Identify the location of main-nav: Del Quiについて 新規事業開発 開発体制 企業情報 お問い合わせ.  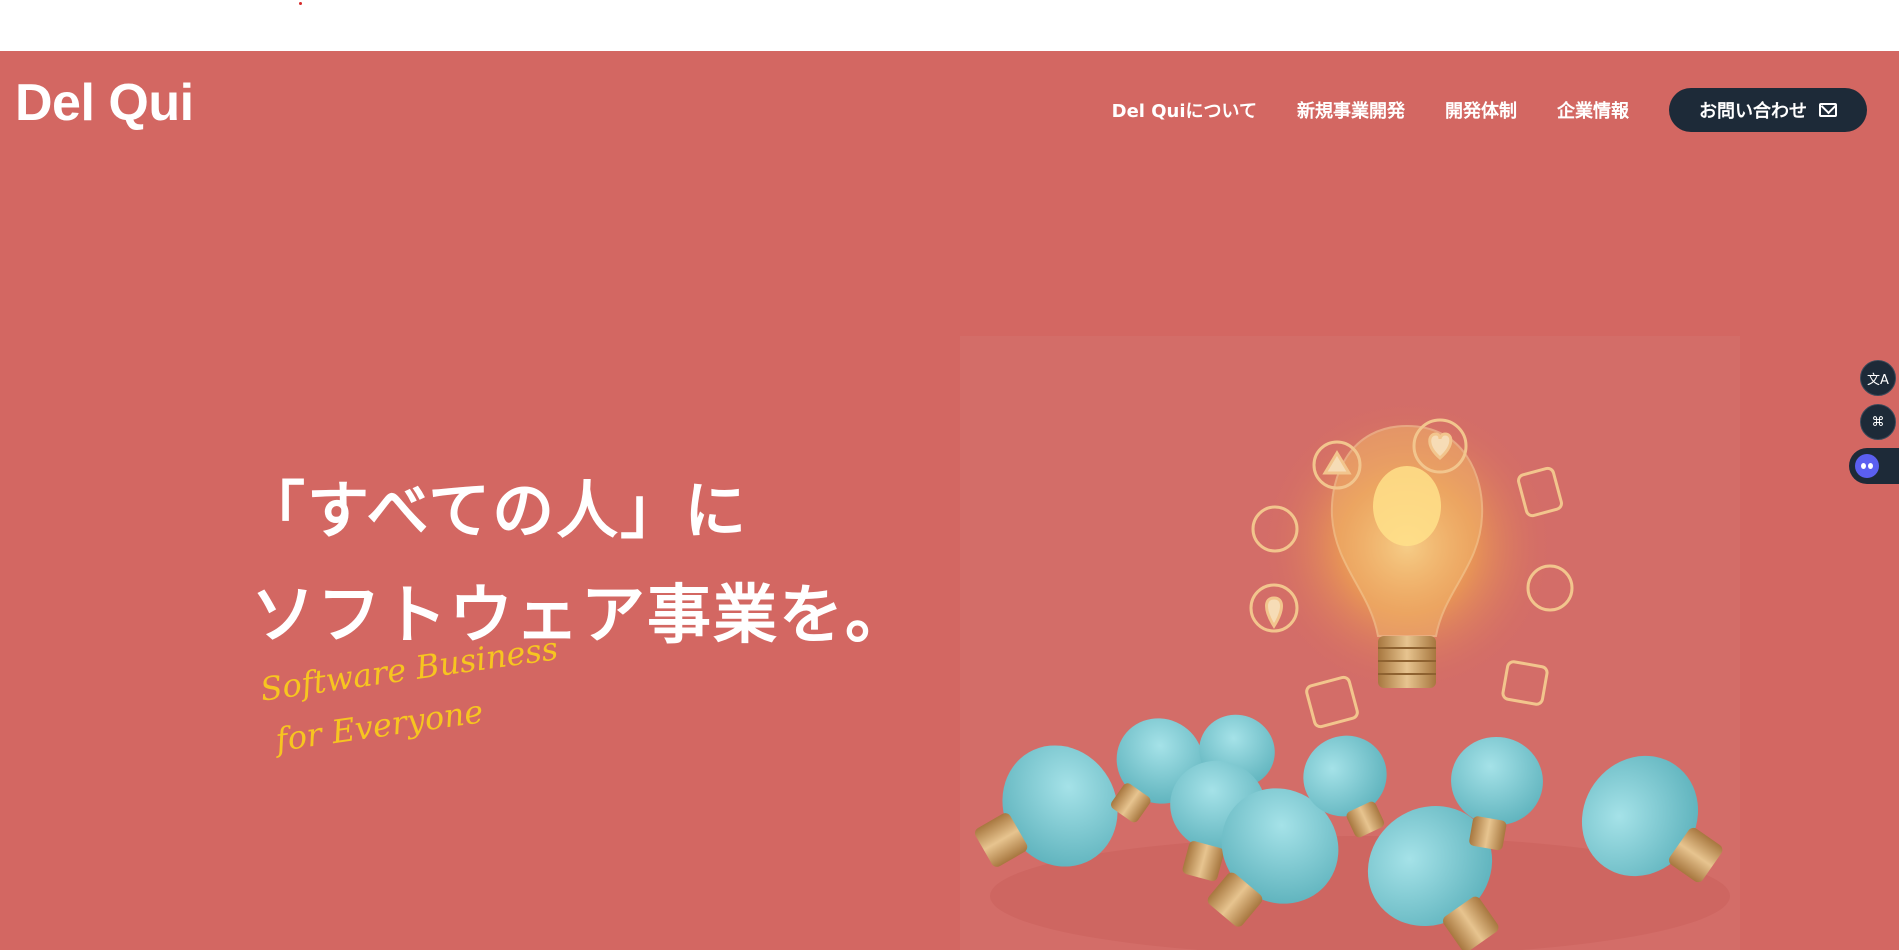
(1489, 110).